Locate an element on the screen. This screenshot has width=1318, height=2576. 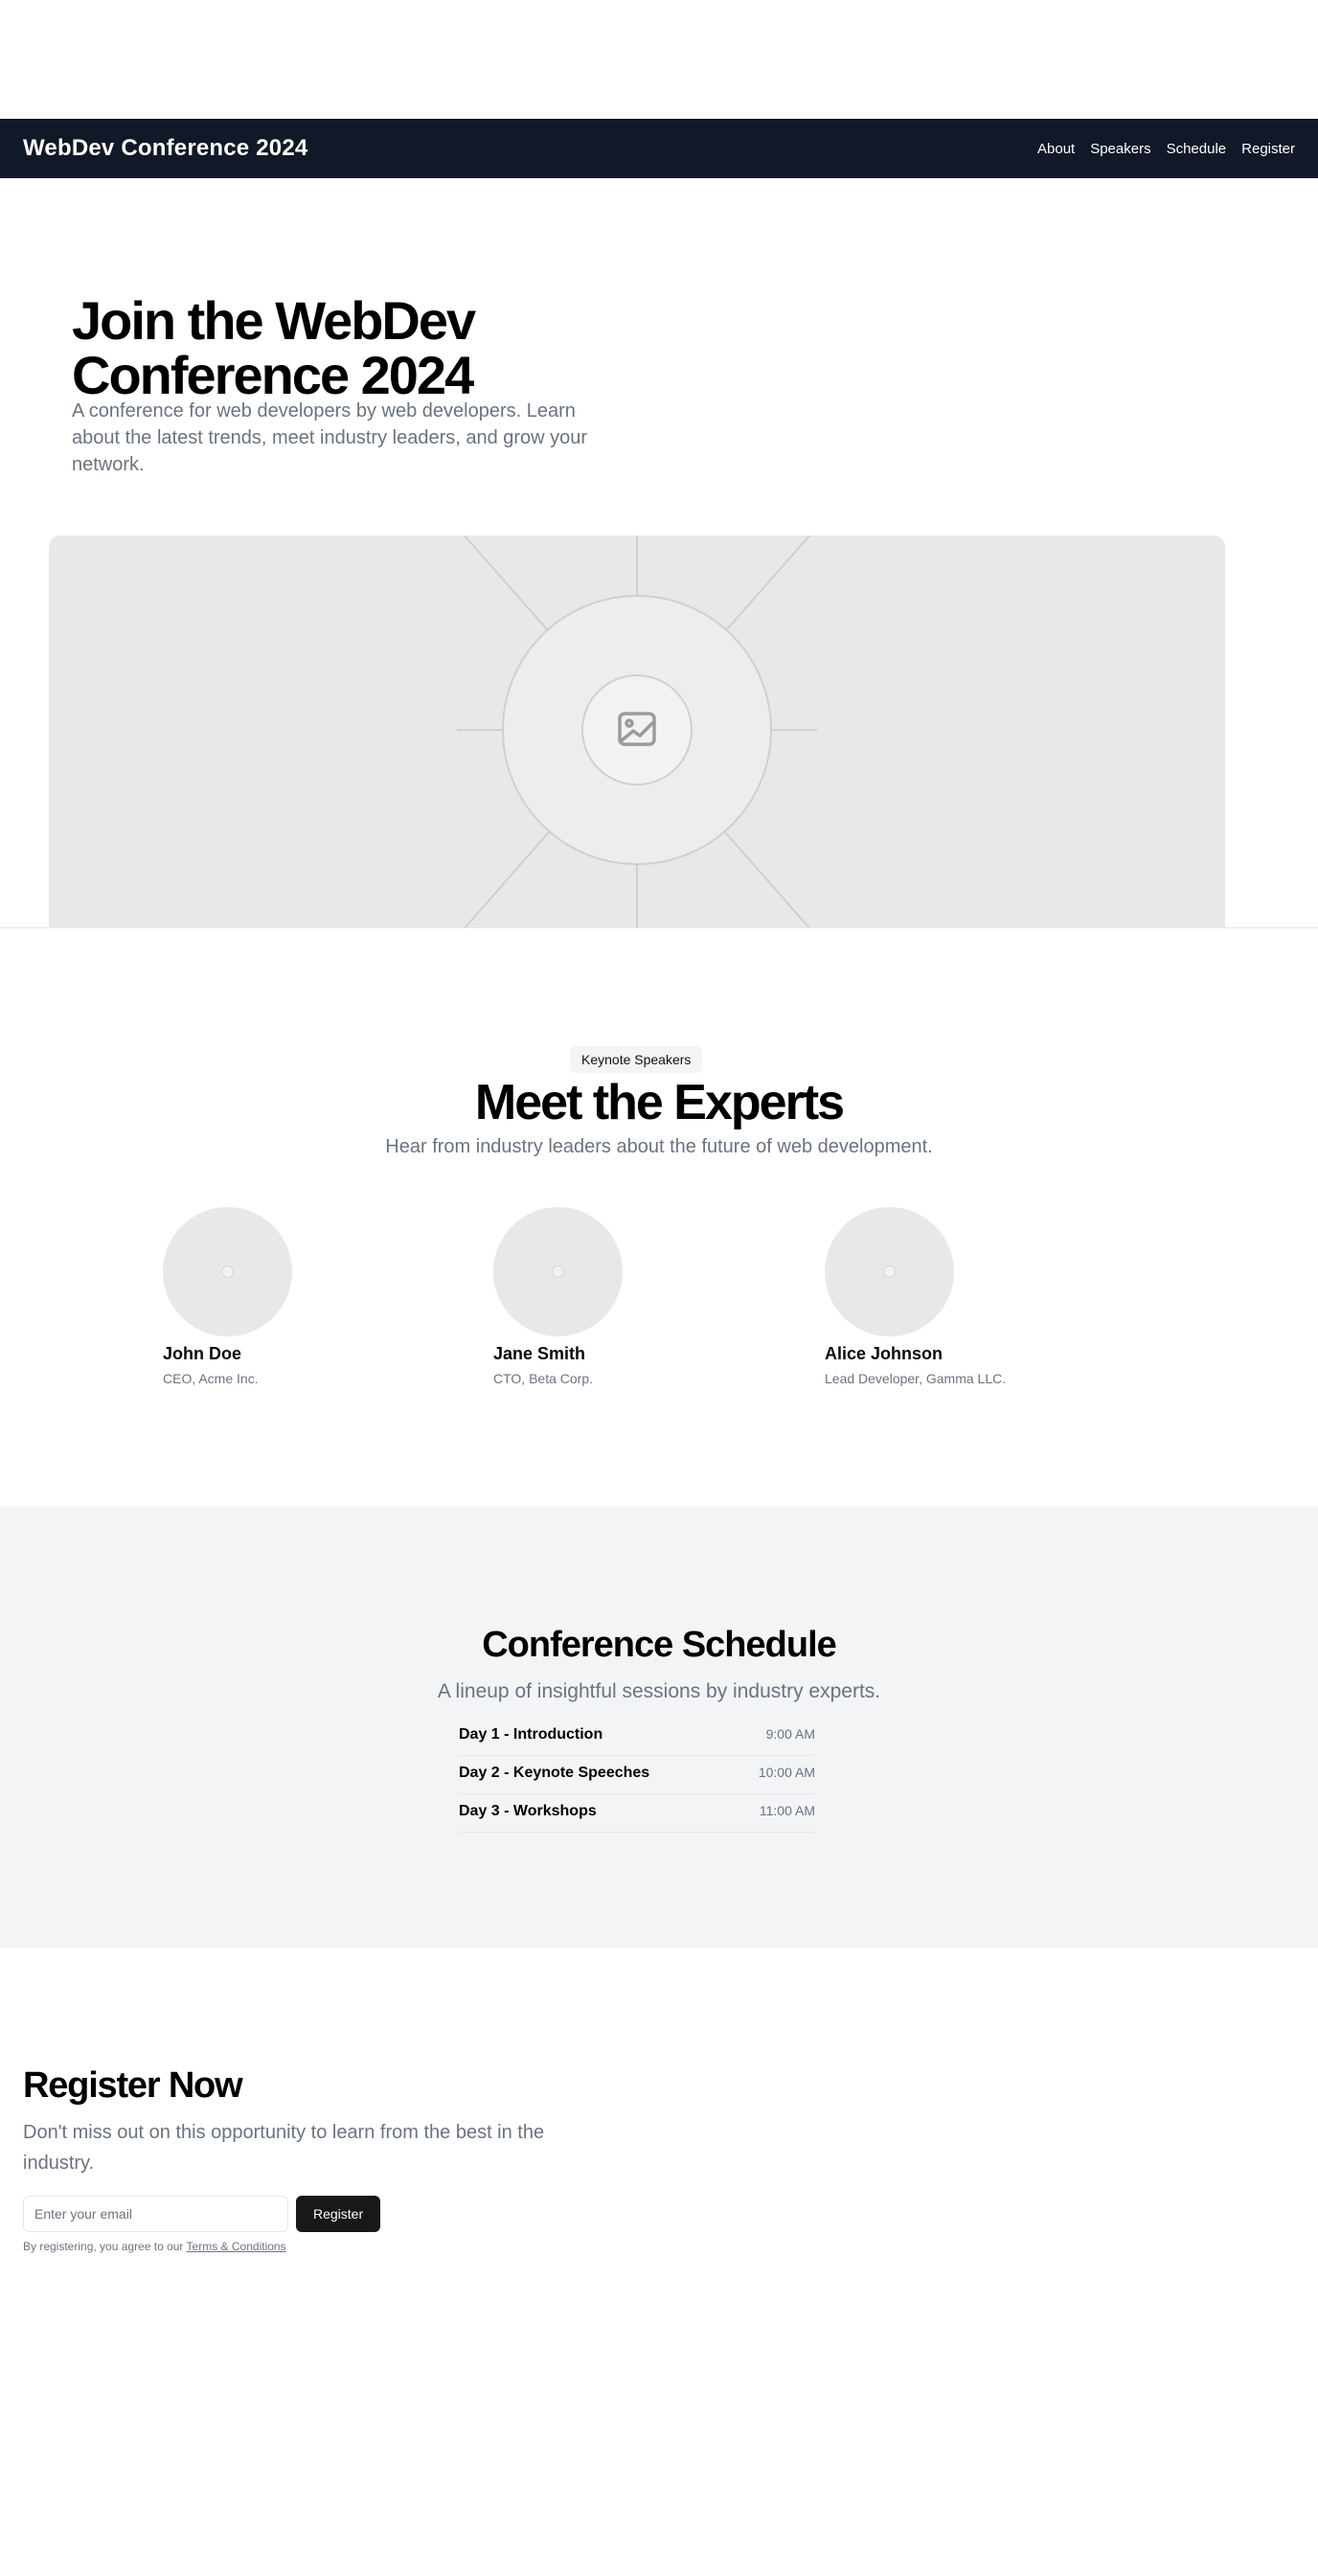
session-time: 11:00 AM is located at coordinates (787, 1811).